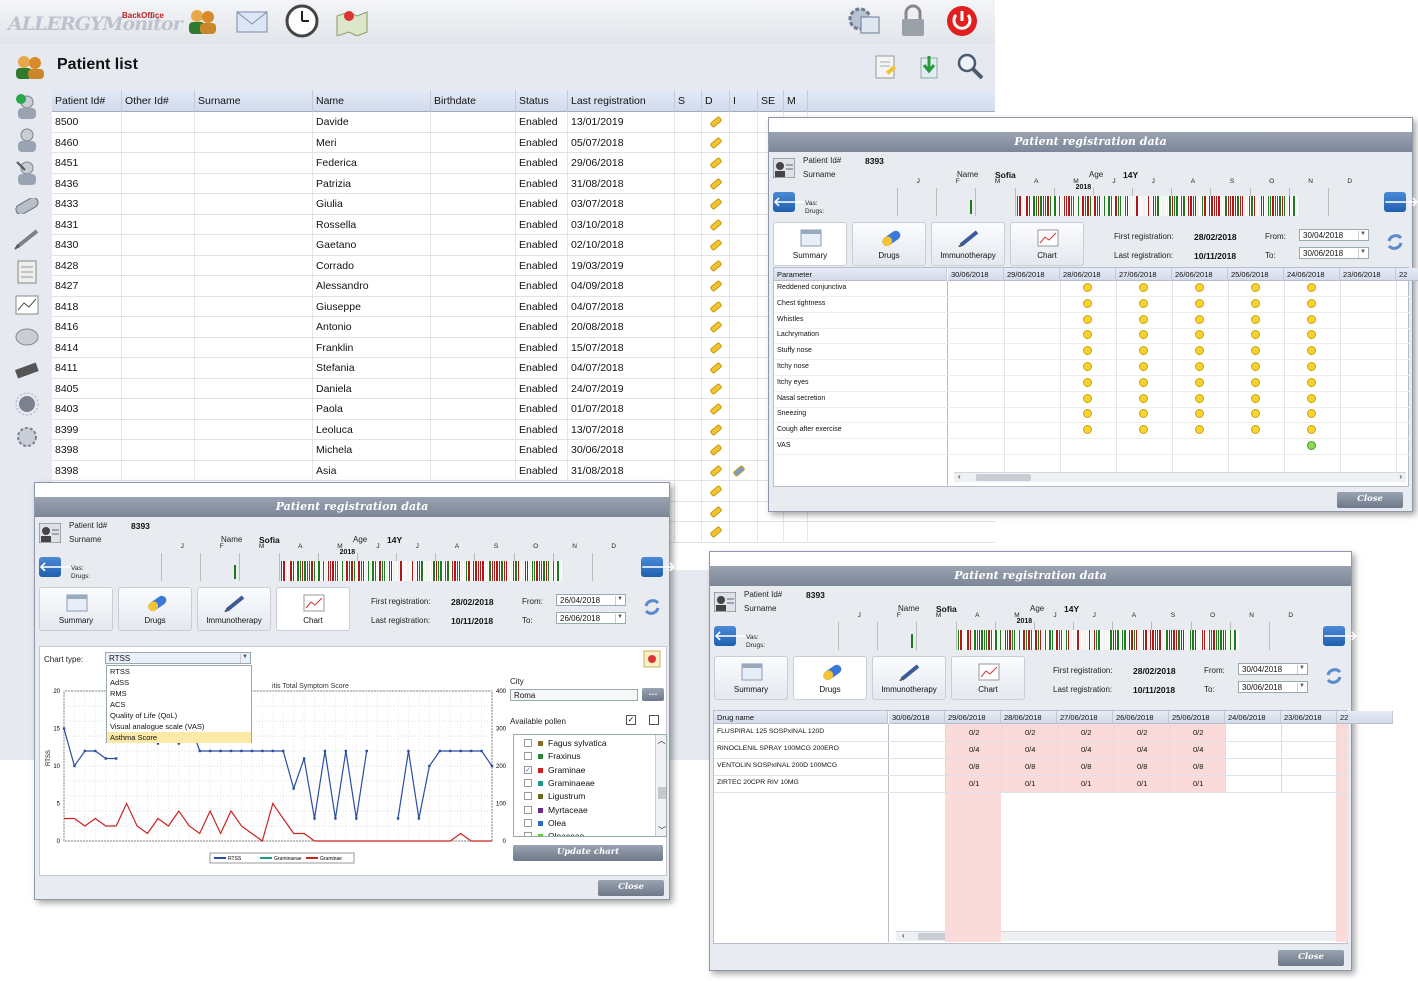  I want to click on edit-patient-icon, so click(27, 139).